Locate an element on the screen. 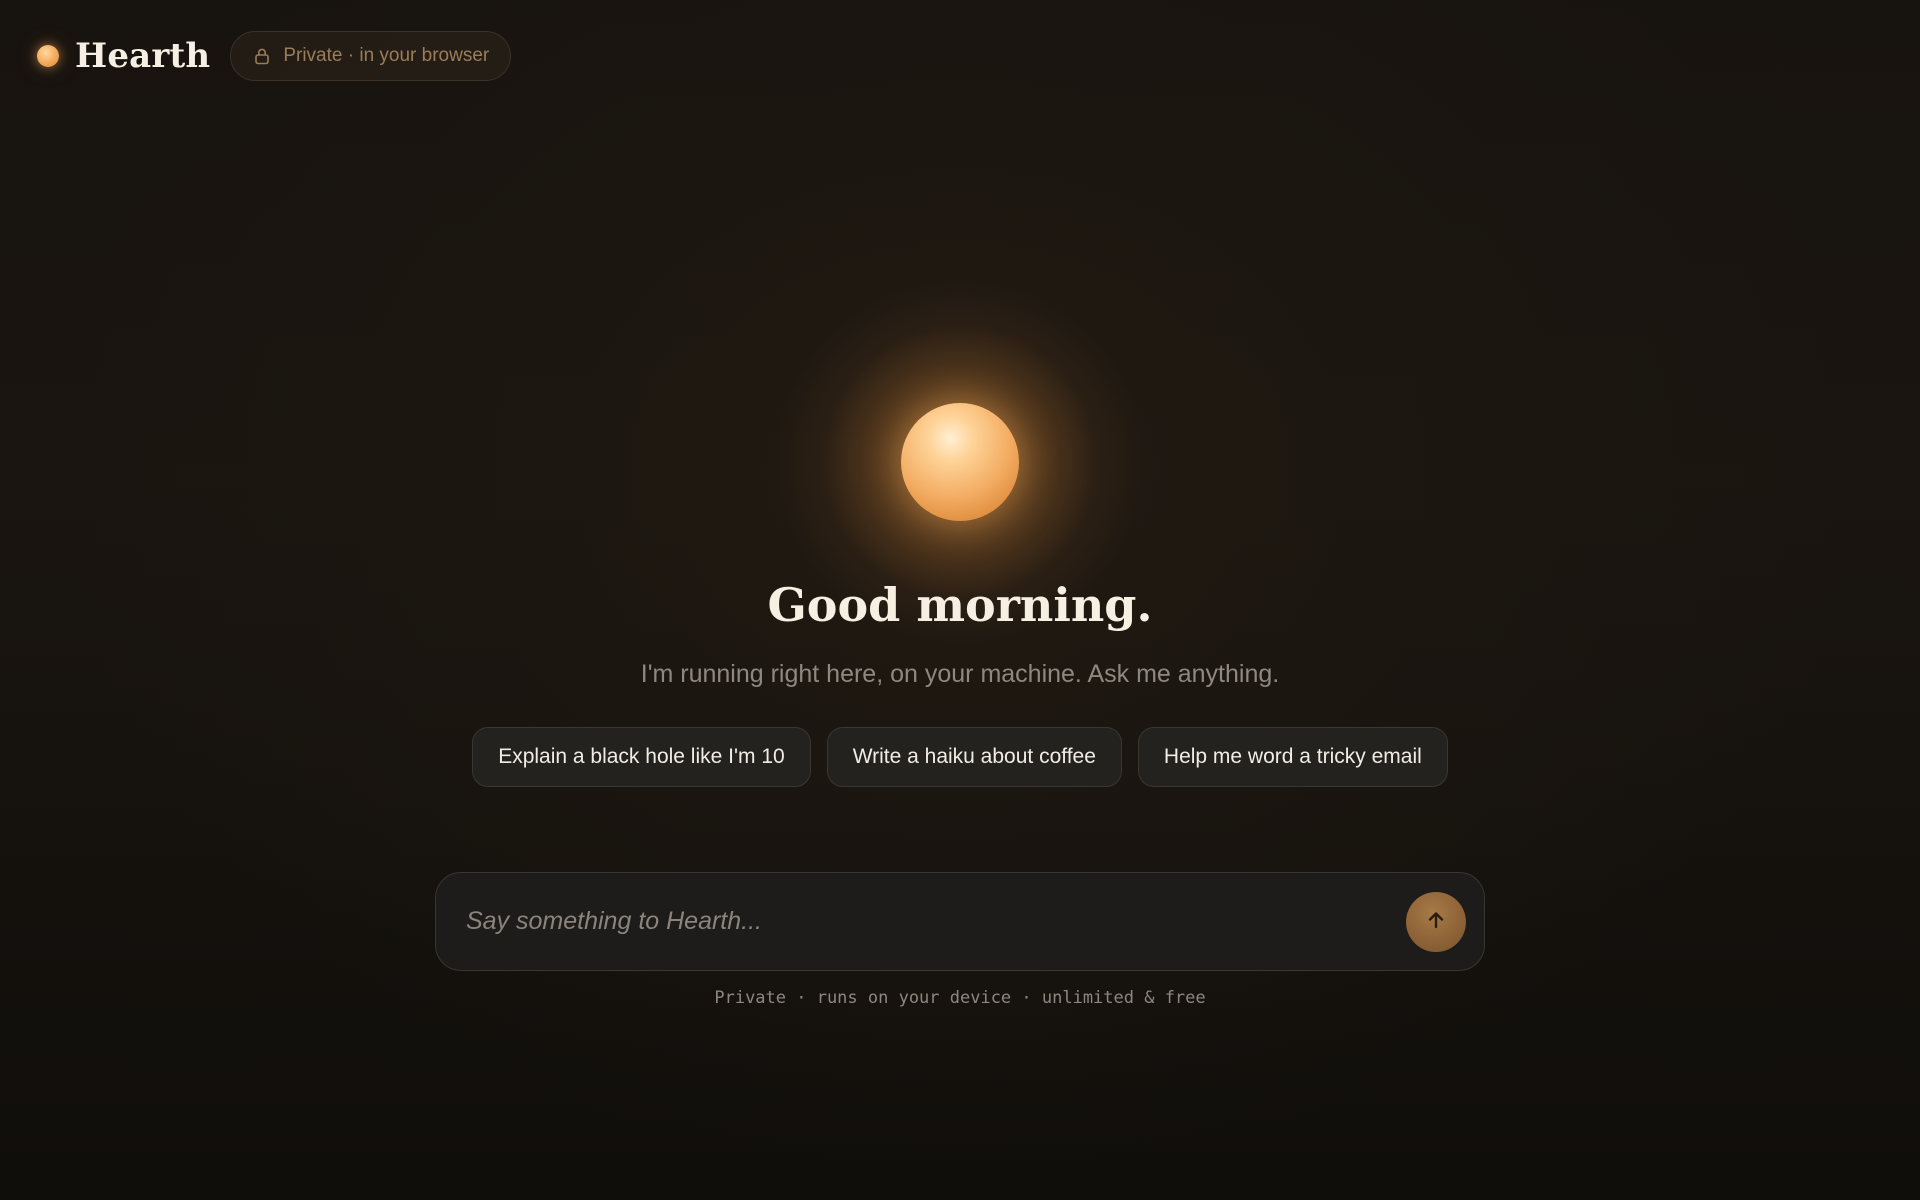 The image size is (1920, 1200). suggestion-chip-black-hole: Explain a black hole like I'm 10 is located at coordinates (641, 757).